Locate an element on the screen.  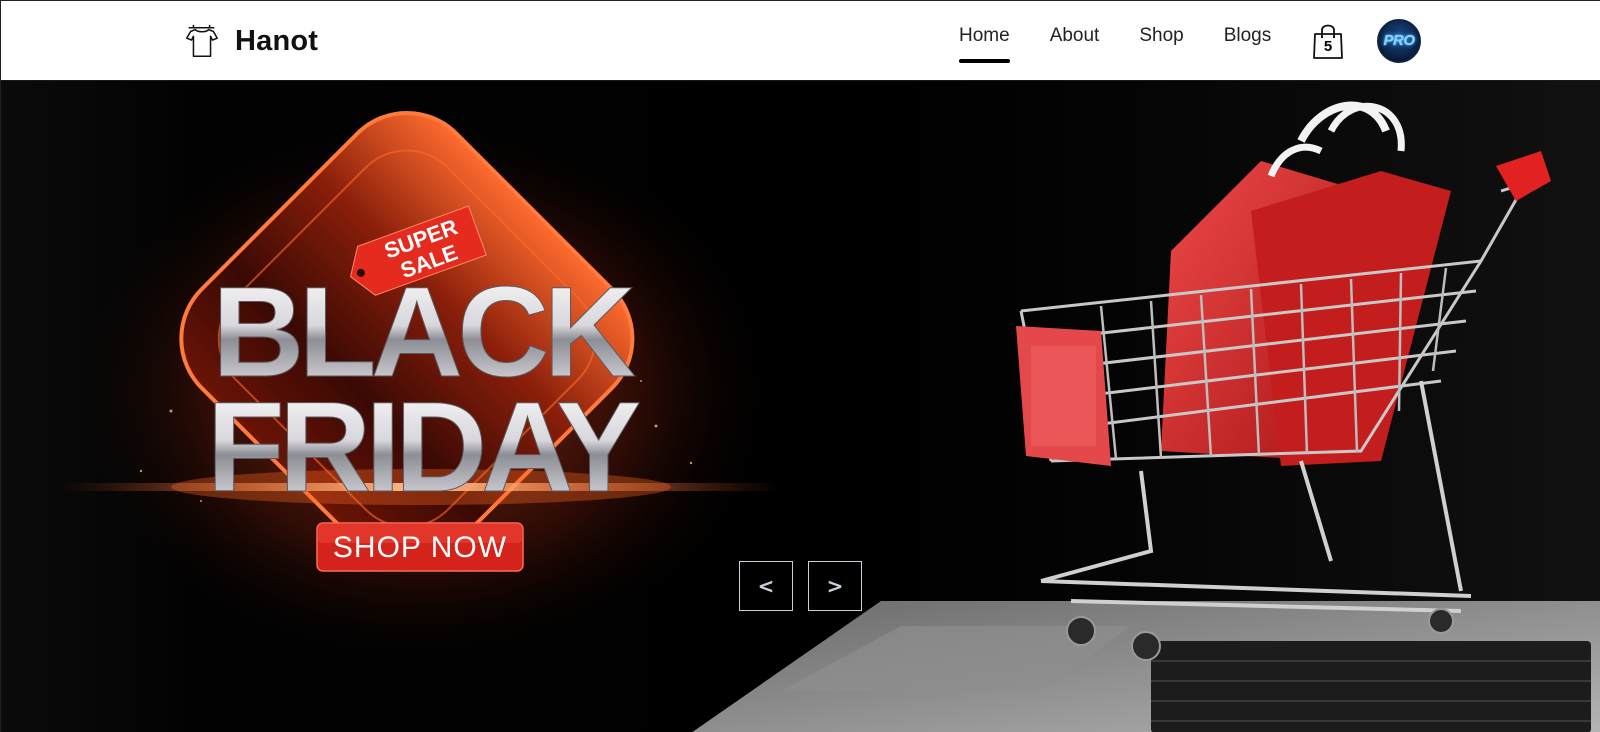
nav-home: Home is located at coordinates (984, 44).